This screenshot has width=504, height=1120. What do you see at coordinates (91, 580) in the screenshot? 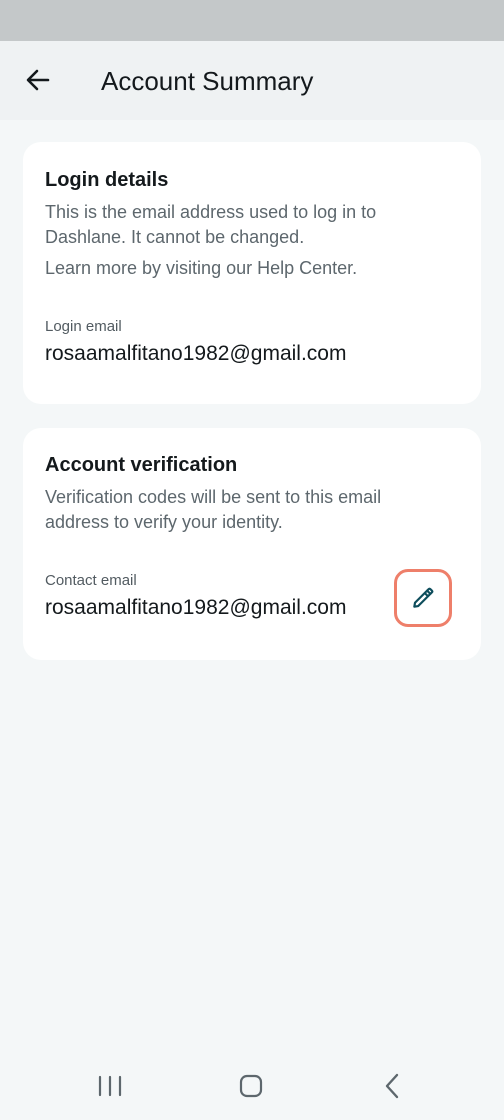
I see `contact-email-label: Contact email` at bounding box center [91, 580].